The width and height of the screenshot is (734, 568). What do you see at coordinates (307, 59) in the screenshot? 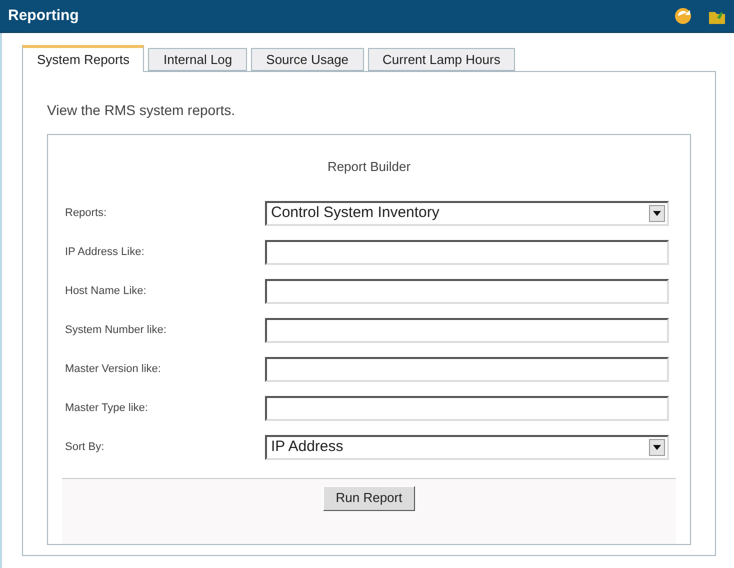
I see `tab: Source Usage` at bounding box center [307, 59].